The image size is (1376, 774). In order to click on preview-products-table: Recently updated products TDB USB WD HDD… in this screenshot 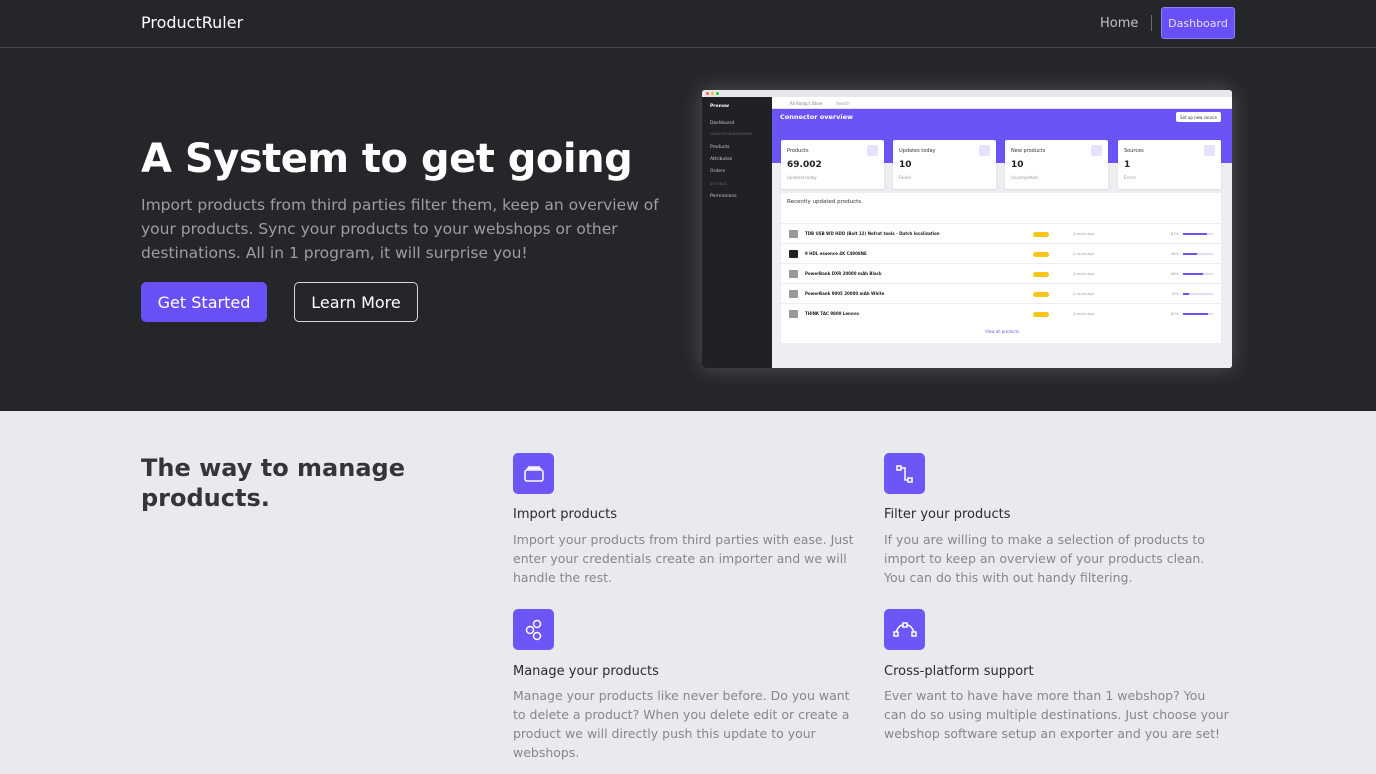, I will do `click(1001, 268)`.